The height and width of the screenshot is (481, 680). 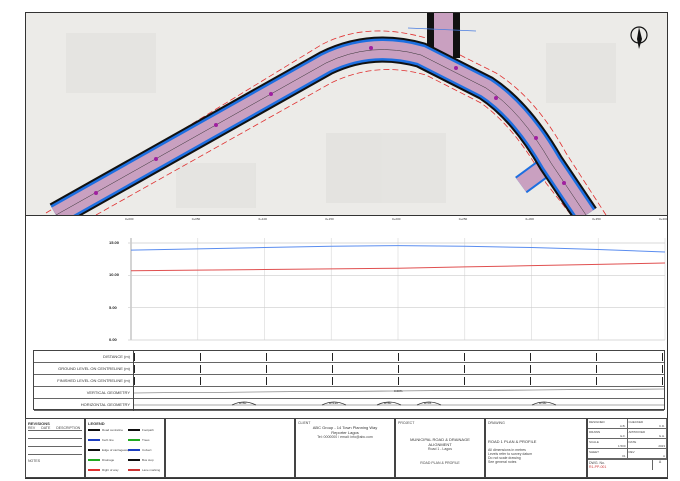 I want to click on project-label: PROJECT, so click(x=406, y=423).